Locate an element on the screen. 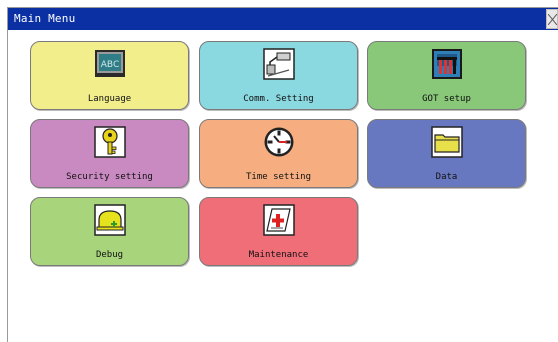 The width and height of the screenshot is (558, 342). menu-item-label: Security setting is located at coordinates (109, 177).